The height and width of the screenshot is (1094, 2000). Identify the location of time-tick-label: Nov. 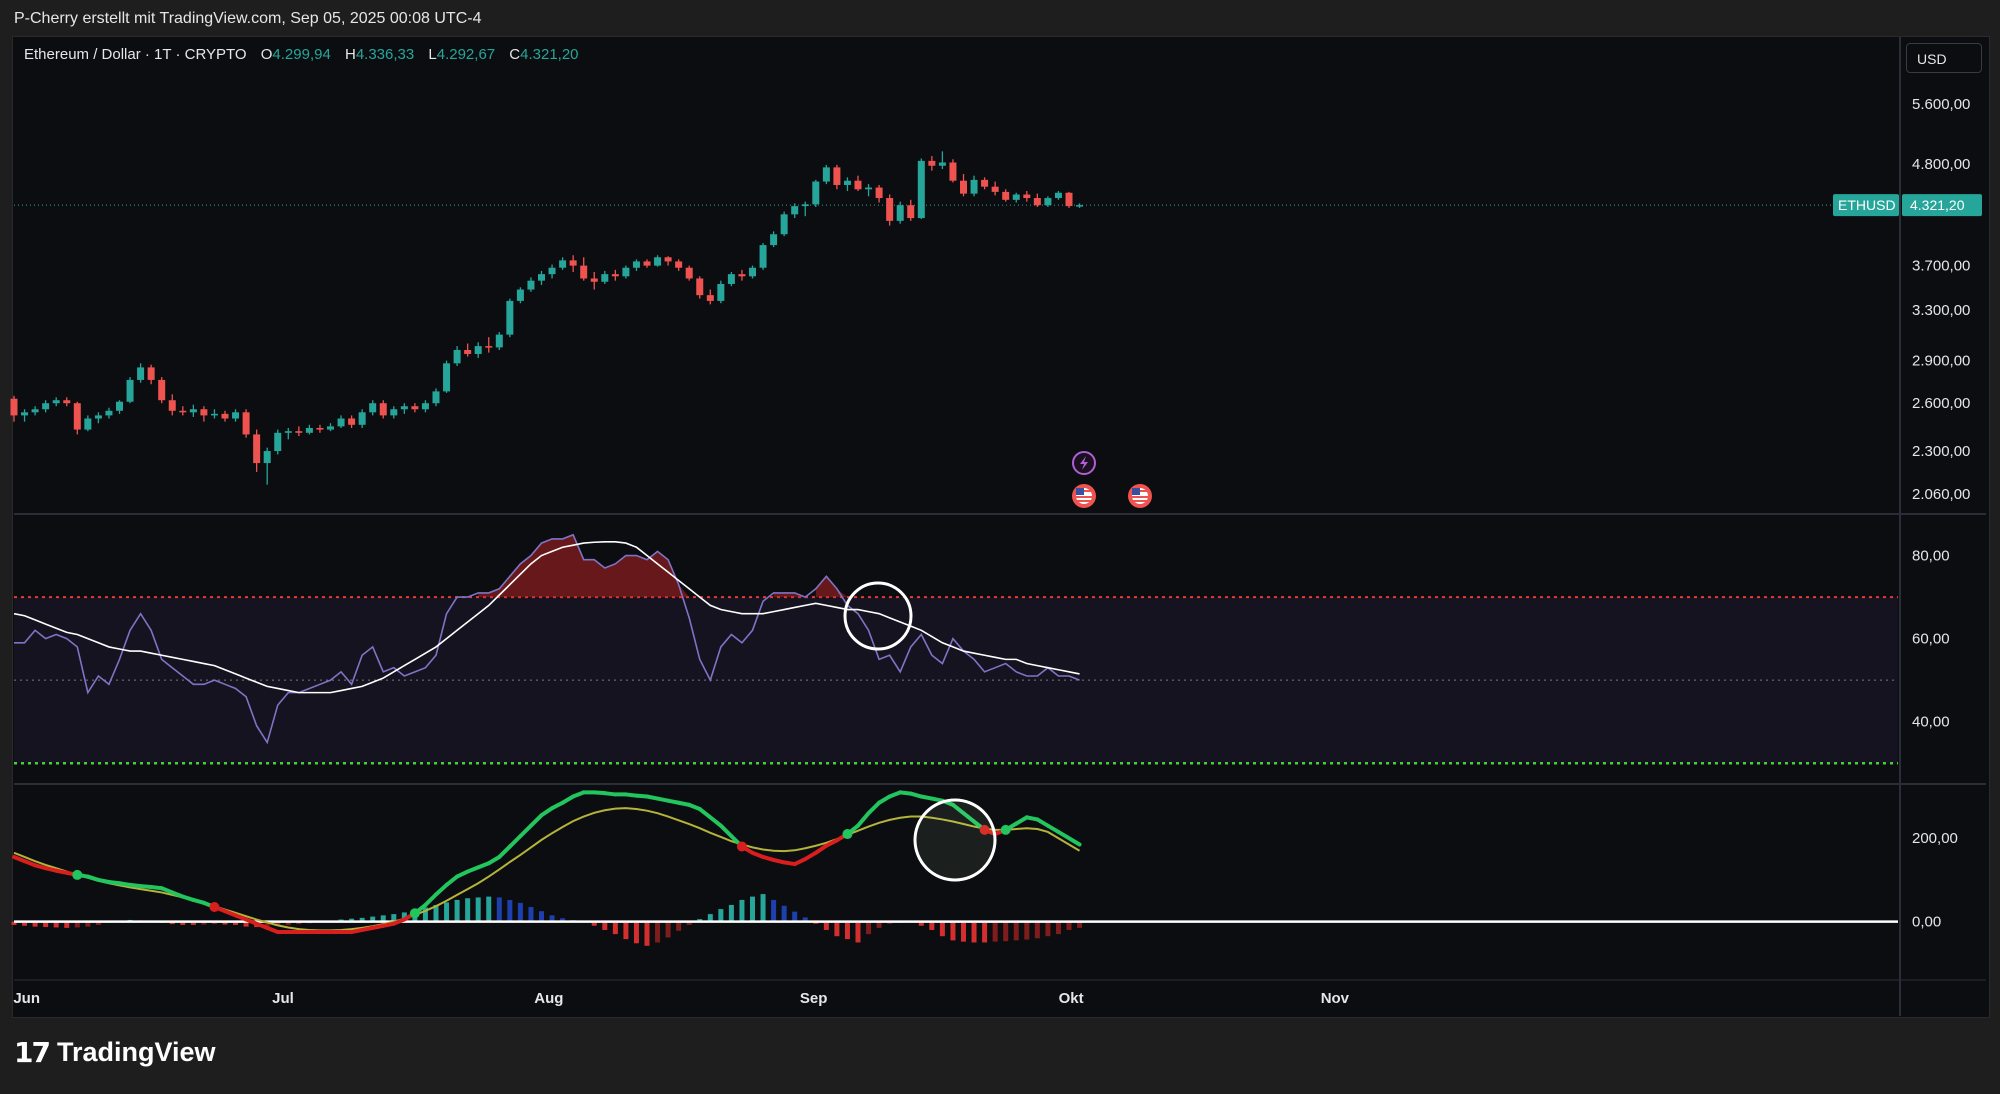
(1335, 998).